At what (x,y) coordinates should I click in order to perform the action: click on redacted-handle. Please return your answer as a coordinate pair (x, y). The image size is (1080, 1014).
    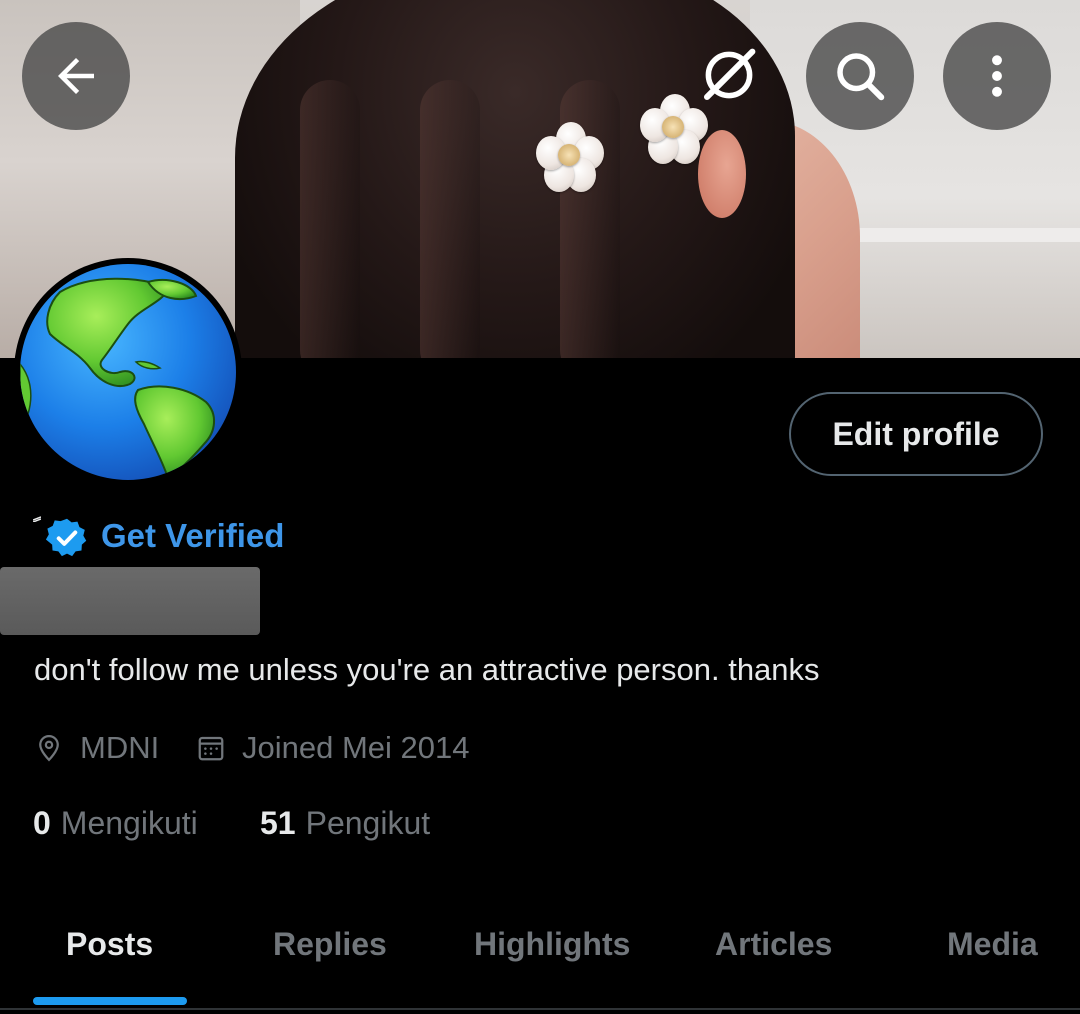
    Looking at the image, I should click on (130, 601).